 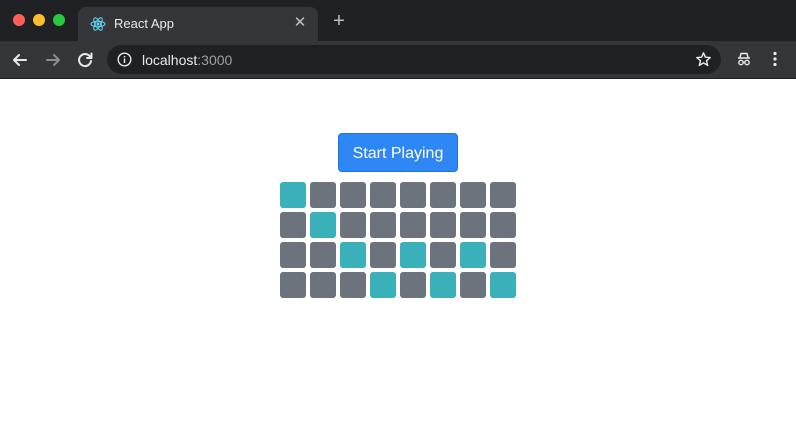 I want to click on incognito-icon, so click(x=744, y=59).